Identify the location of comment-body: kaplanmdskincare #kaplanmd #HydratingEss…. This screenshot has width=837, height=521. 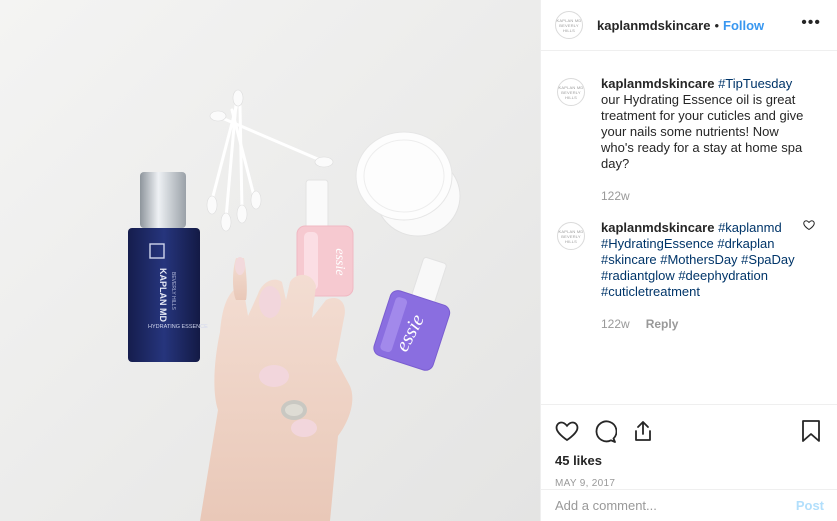
(707, 276).